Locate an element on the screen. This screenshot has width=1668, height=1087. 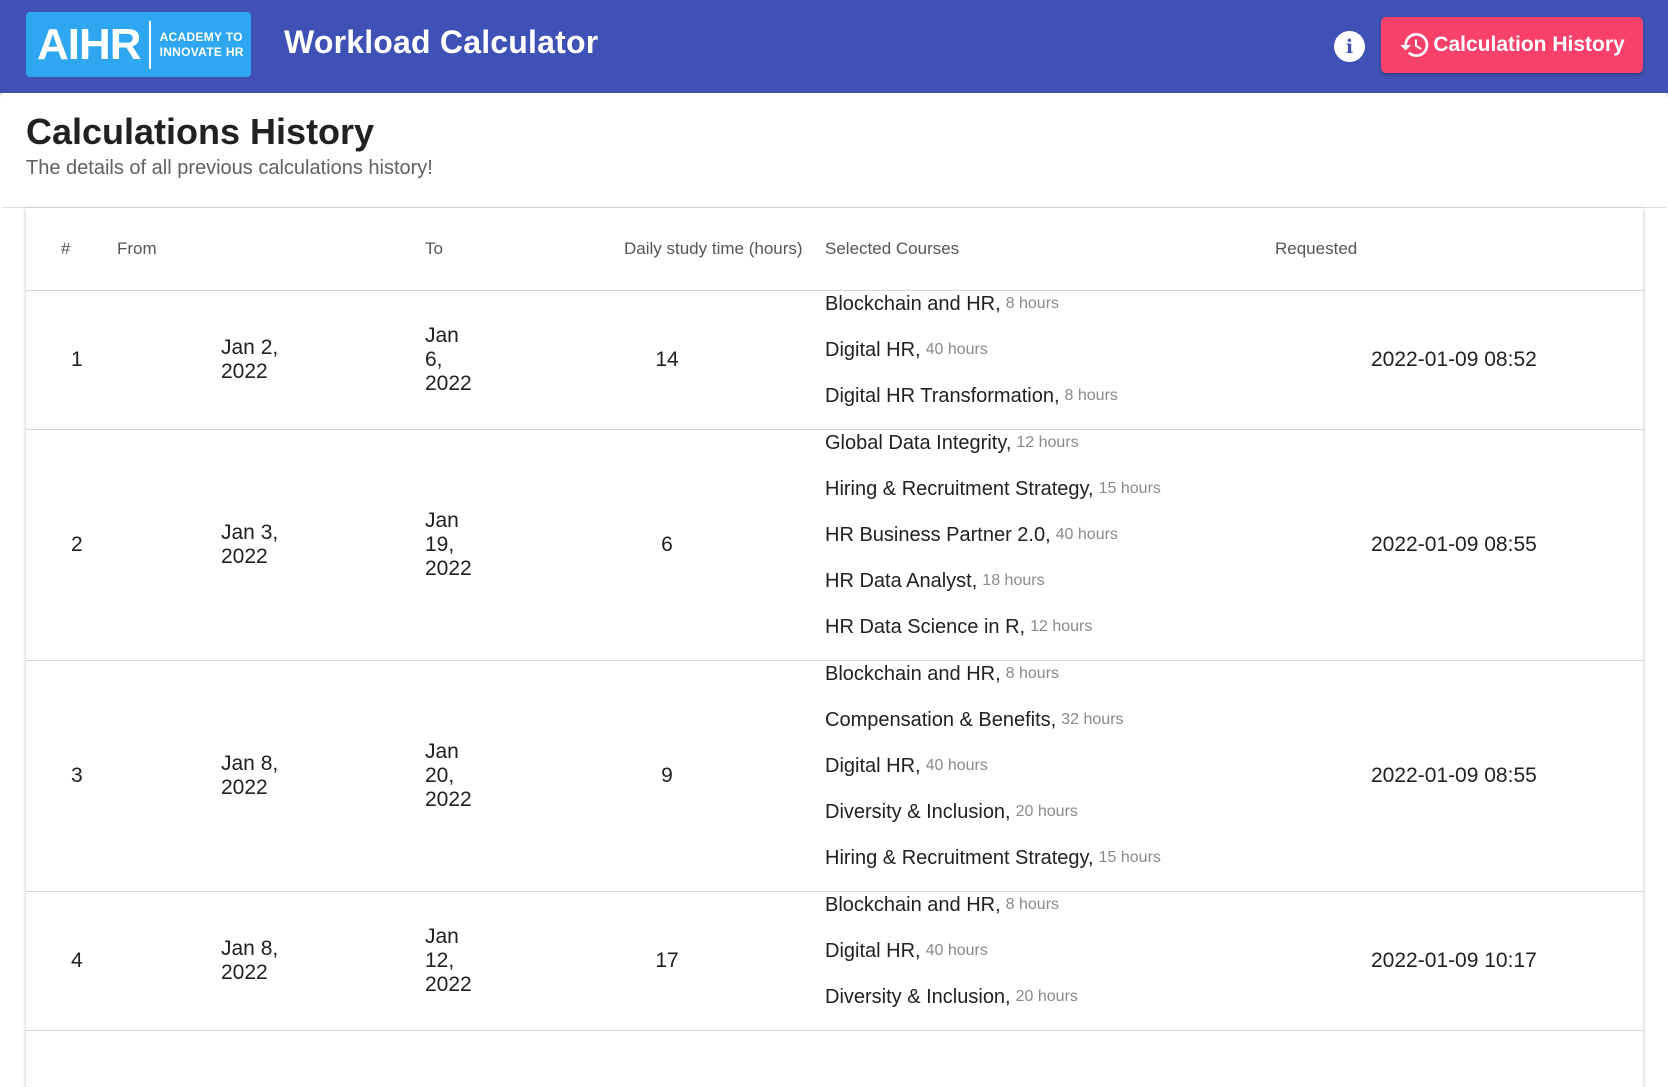
cell-number: 1 is located at coordinates (73, 360).